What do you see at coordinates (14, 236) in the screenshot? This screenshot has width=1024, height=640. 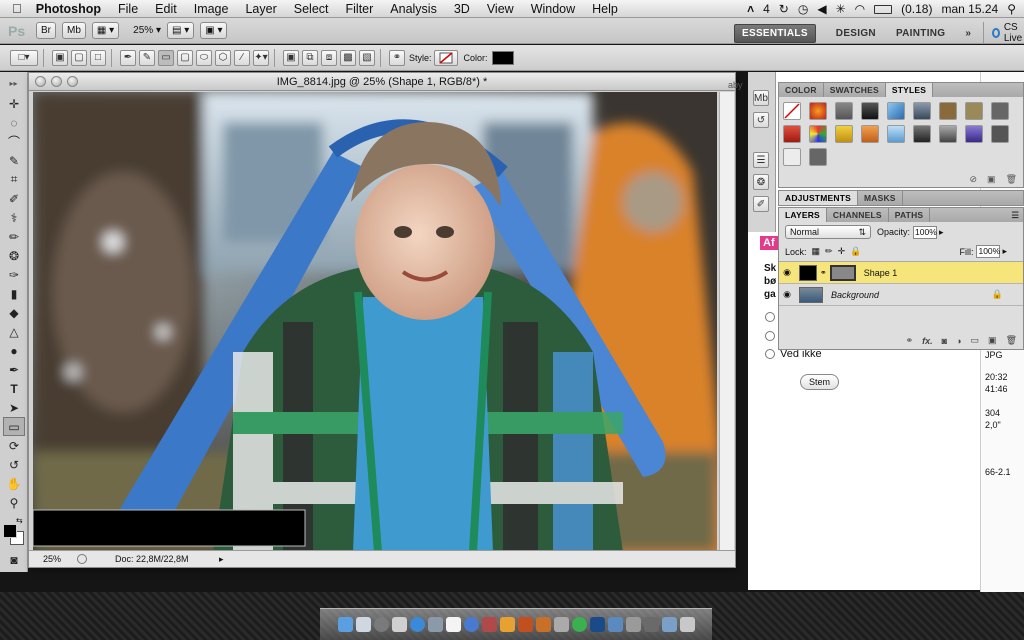 I see `brush-tool-icon: ✏` at bounding box center [14, 236].